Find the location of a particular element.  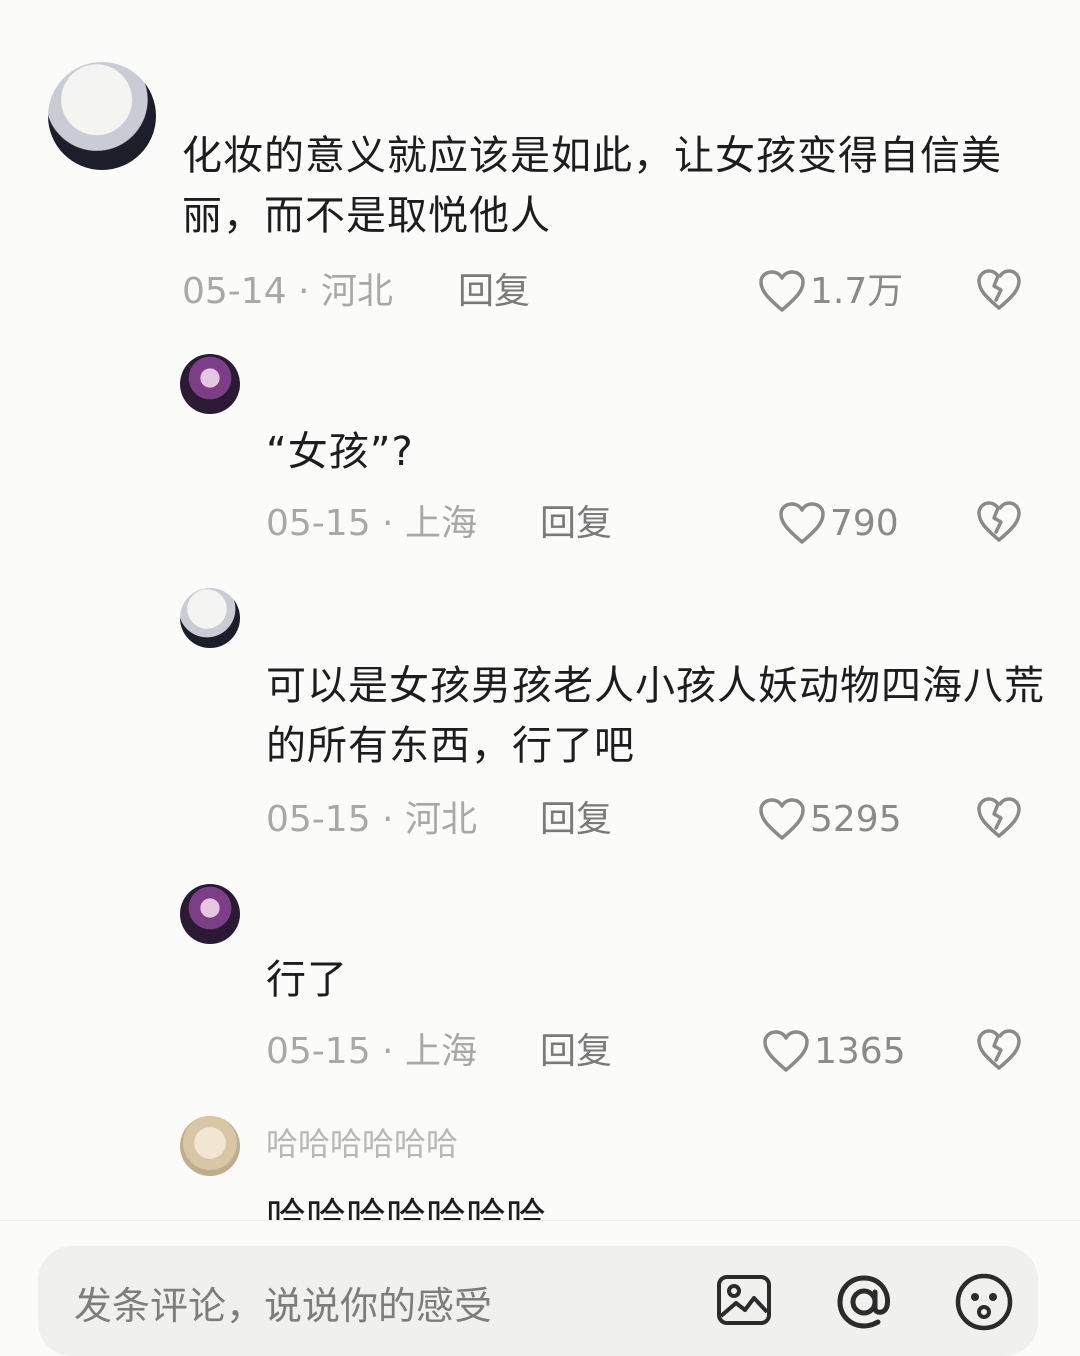

comment-text: 化妆的意义就应该是如此，让女孩变得自信美丽，而不是取悦他人 is located at coordinates (592, 186).